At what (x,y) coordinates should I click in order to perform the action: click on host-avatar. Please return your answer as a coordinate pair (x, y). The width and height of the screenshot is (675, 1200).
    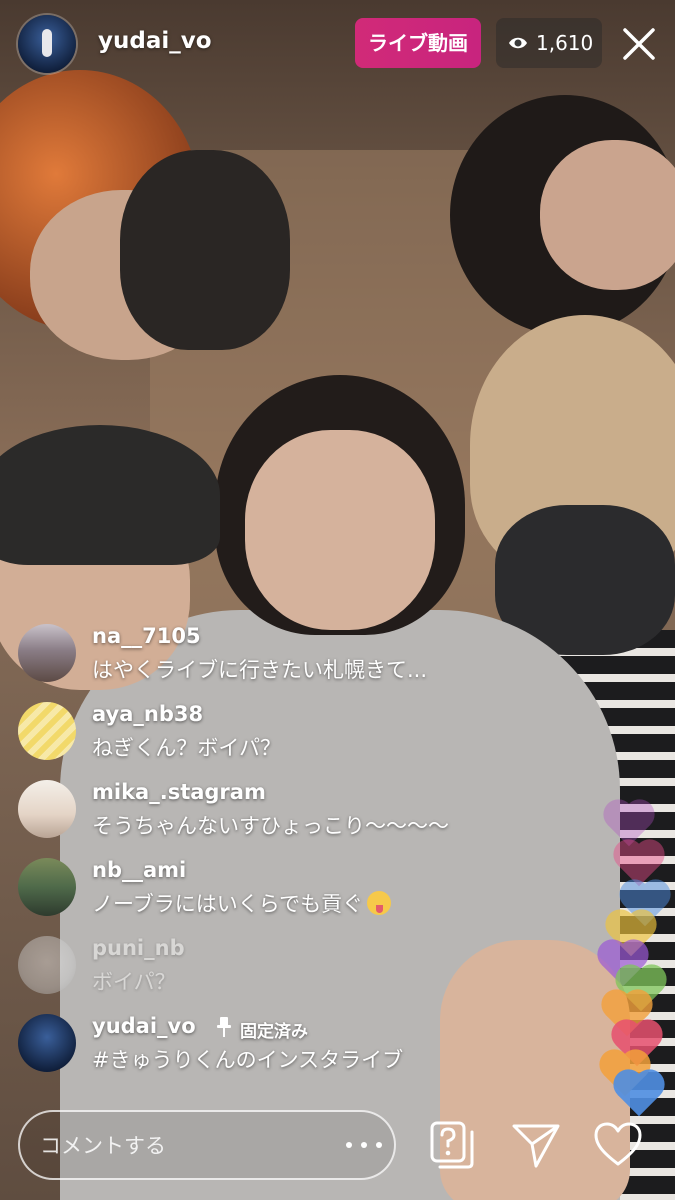
    Looking at the image, I should click on (47, 44).